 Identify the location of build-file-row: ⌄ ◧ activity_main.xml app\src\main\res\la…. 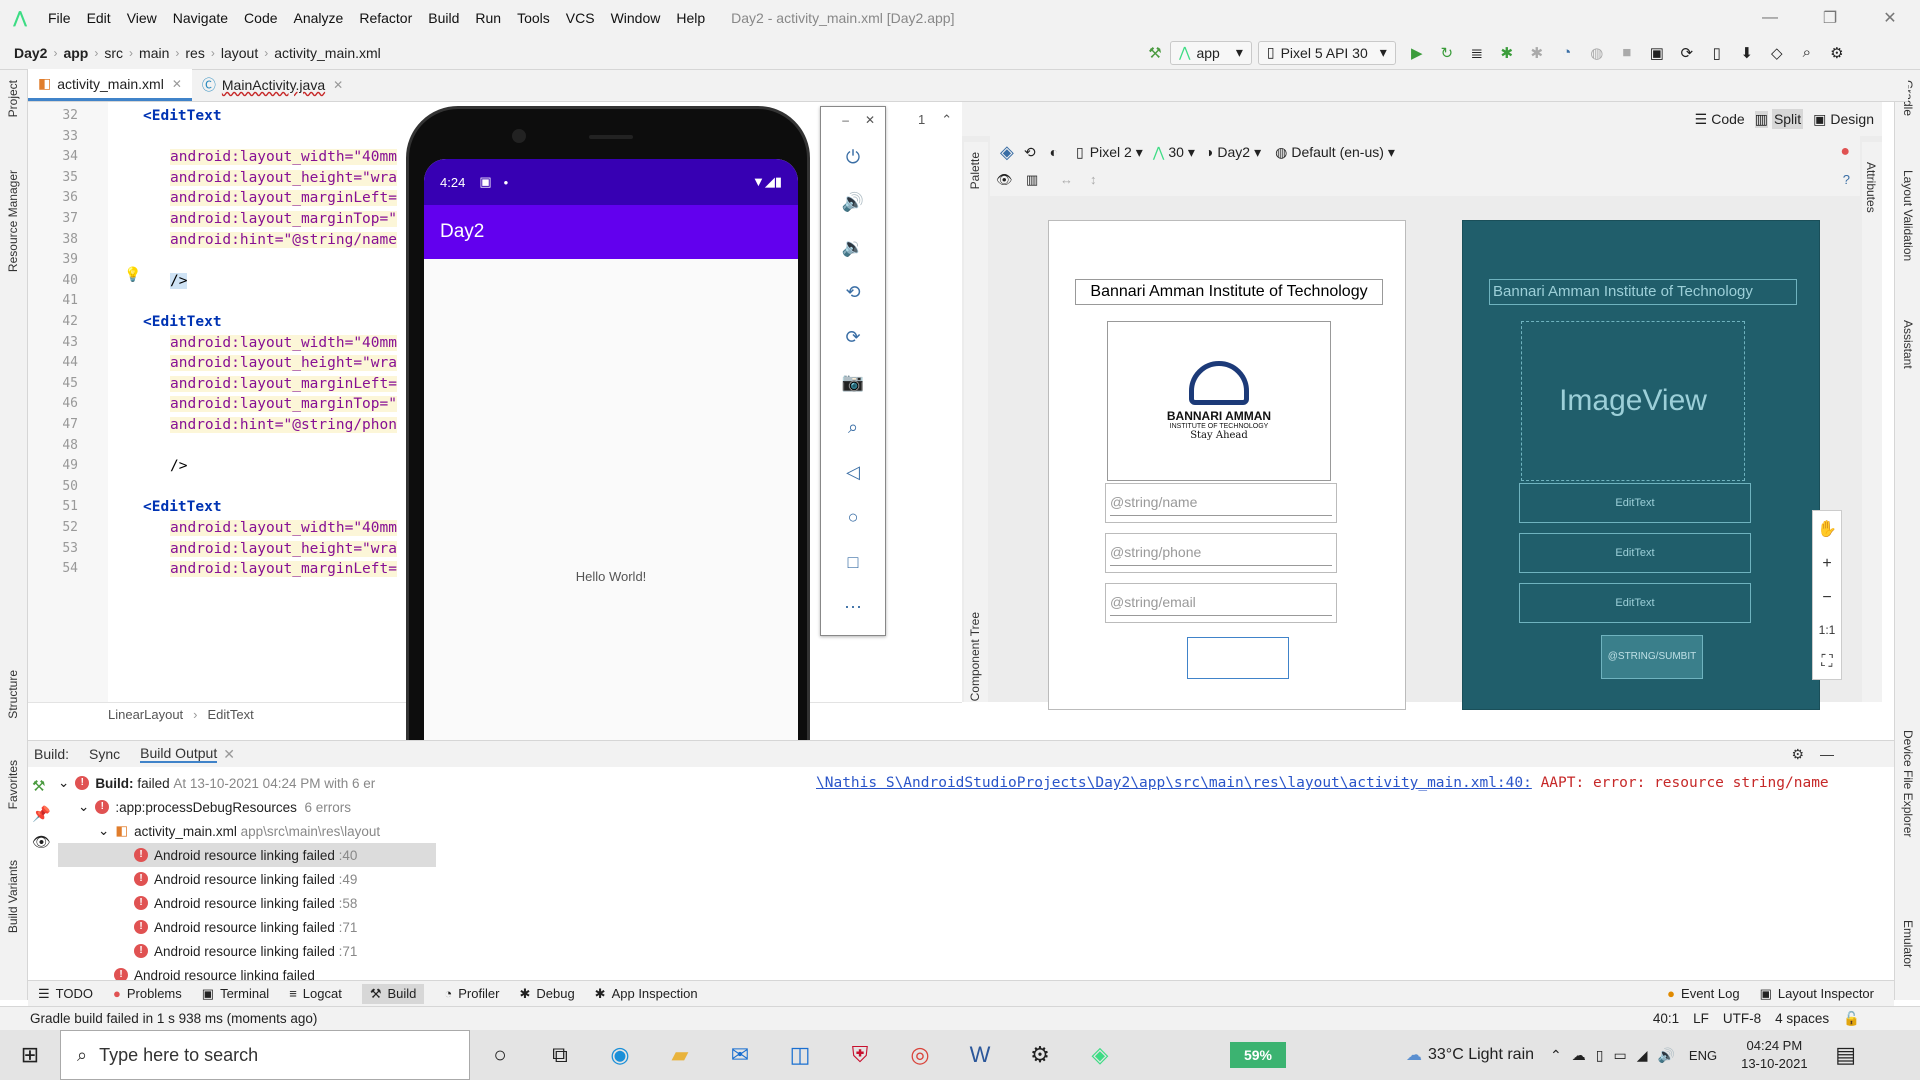
(247, 831).